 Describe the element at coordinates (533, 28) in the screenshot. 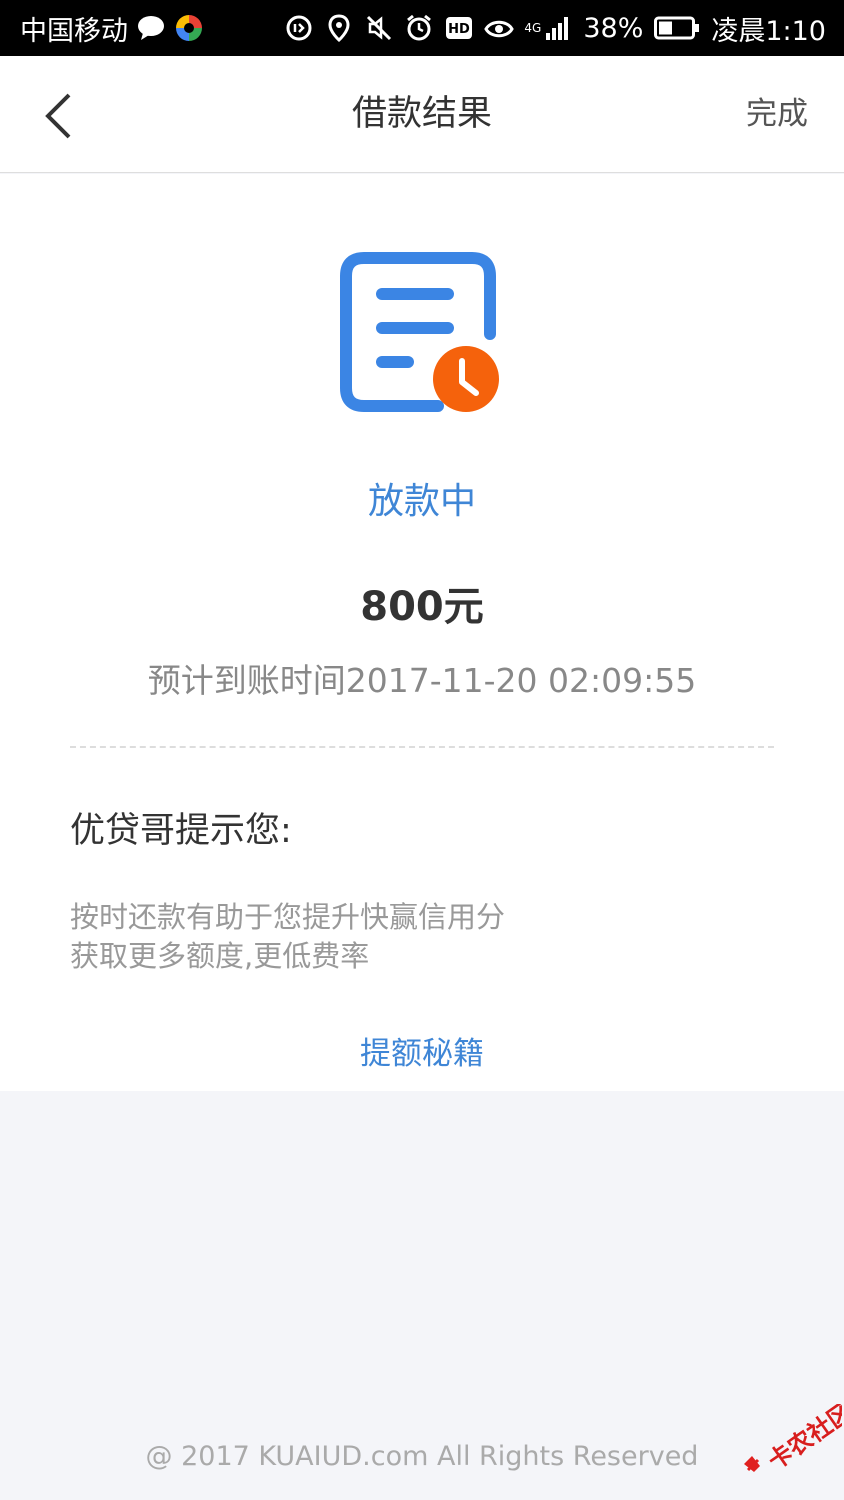

I see `network-type: 4G` at that location.